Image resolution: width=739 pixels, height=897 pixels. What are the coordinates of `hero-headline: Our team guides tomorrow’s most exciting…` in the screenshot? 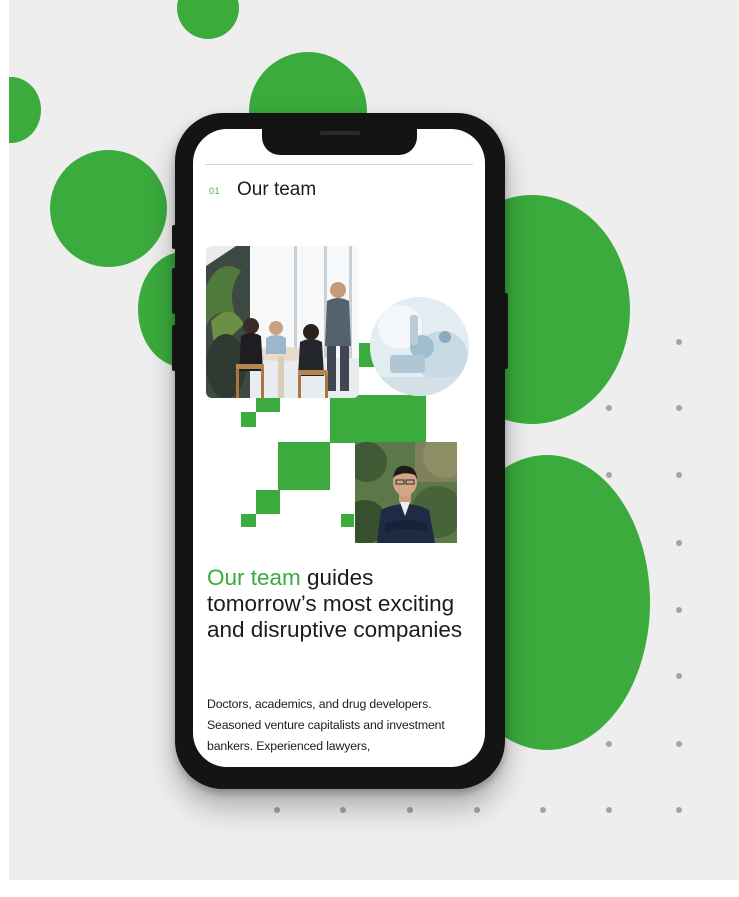 It's located at (342, 604).